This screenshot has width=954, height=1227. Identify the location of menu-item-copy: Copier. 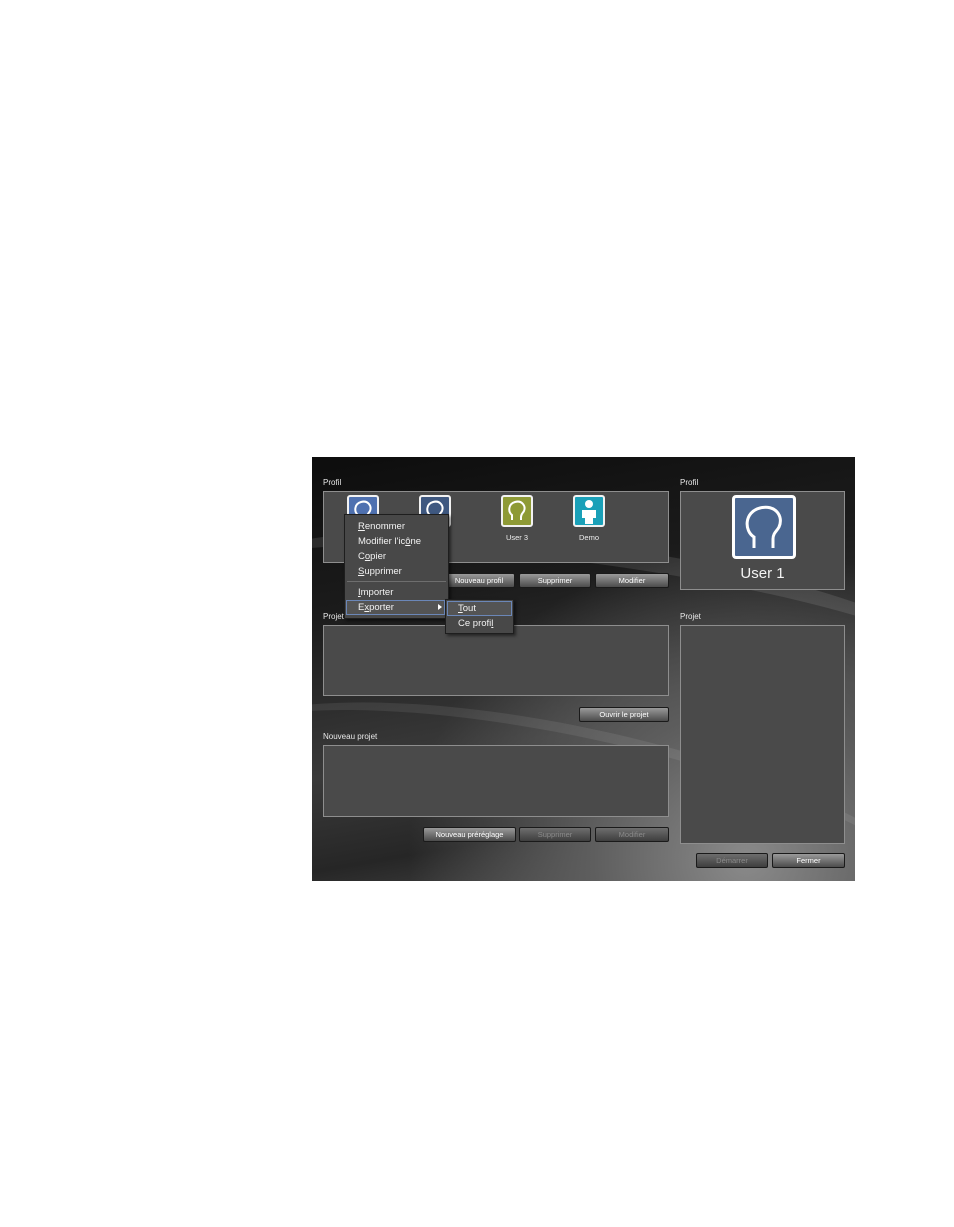
(372, 556).